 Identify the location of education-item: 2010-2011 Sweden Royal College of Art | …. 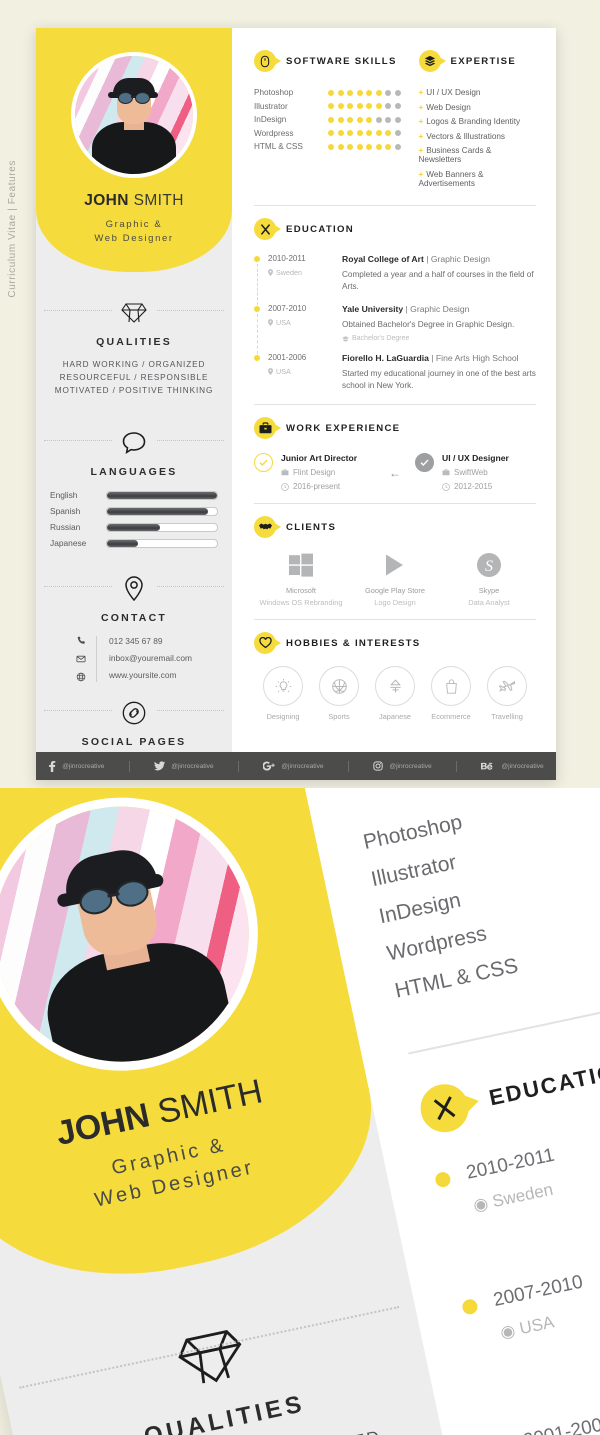
(395, 279).